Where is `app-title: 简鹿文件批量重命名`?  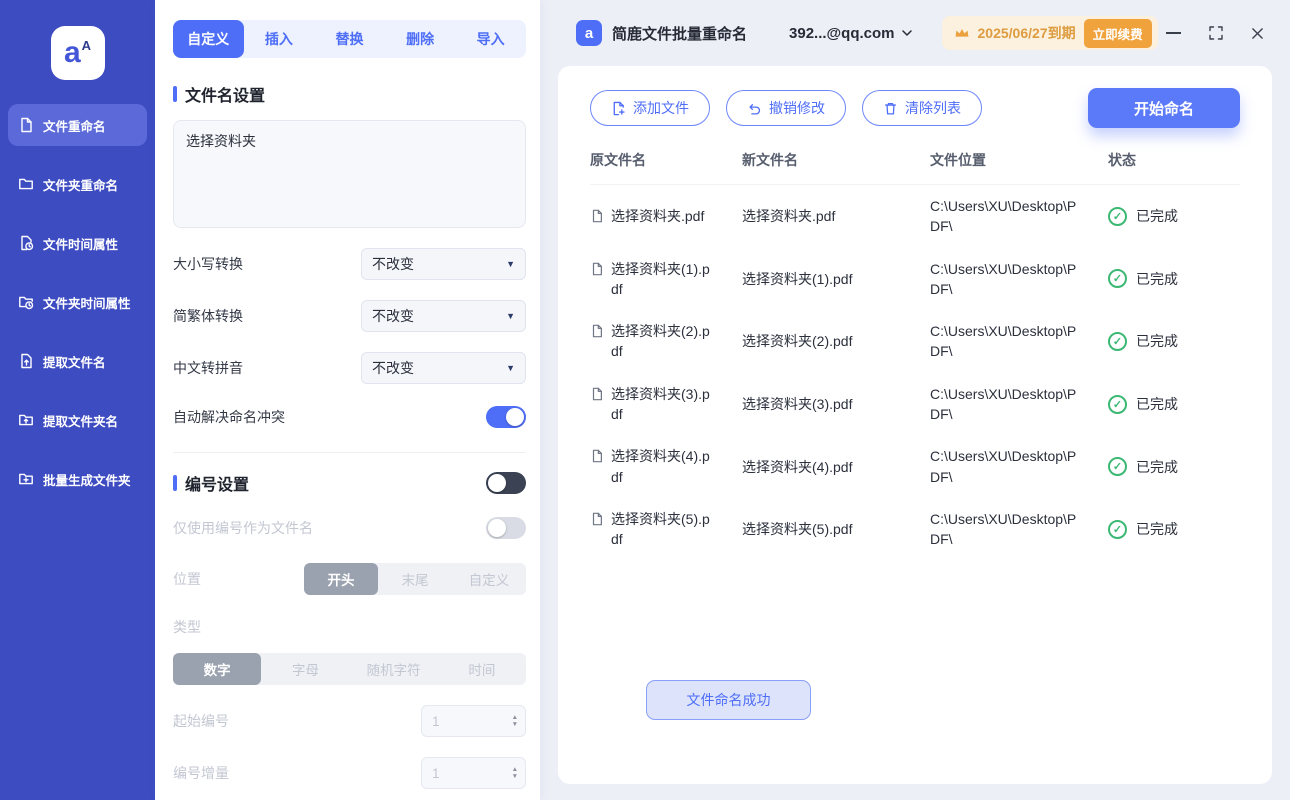
app-title: 简鹿文件批量重命名 is located at coordinates (680, 34).